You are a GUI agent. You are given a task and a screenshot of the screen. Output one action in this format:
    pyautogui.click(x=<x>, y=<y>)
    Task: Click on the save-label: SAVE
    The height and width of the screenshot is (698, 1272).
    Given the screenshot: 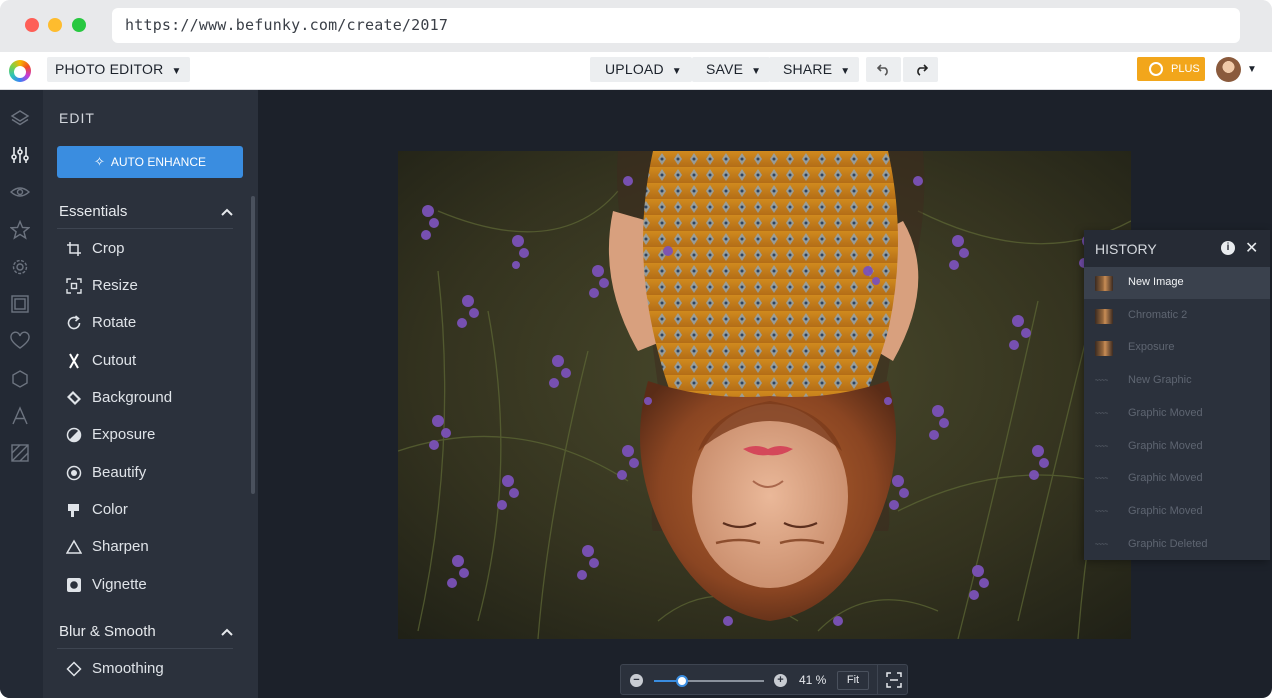 What is the action you would take?
    pyautogui.click(x=725, y=69)
    